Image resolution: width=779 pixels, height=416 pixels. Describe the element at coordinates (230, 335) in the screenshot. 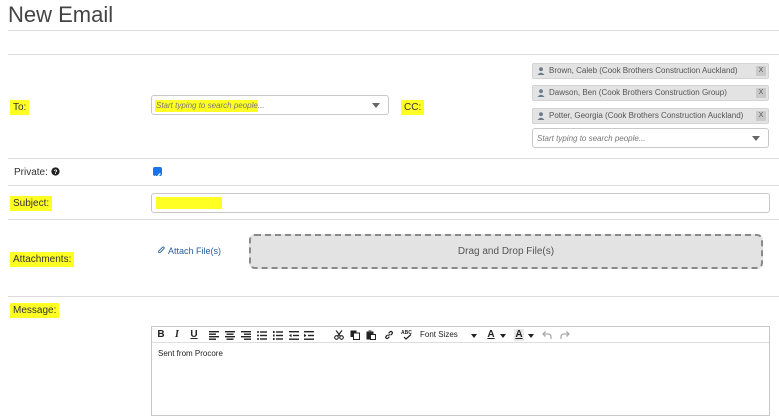

I see `align-center-icon` at that location.